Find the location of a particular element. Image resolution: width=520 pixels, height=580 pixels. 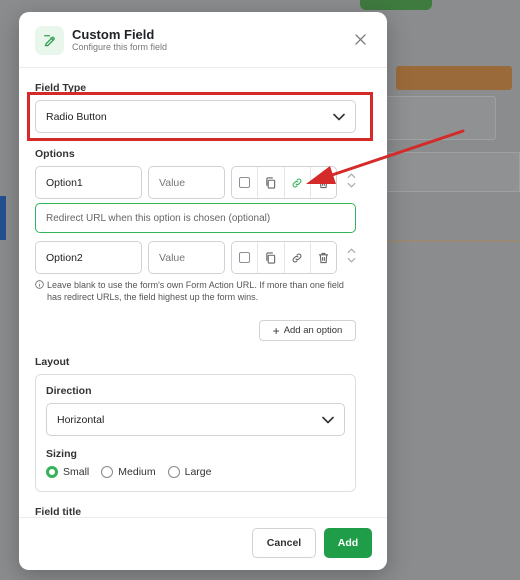

option2-checkbox is located at coordinates (245, 257).